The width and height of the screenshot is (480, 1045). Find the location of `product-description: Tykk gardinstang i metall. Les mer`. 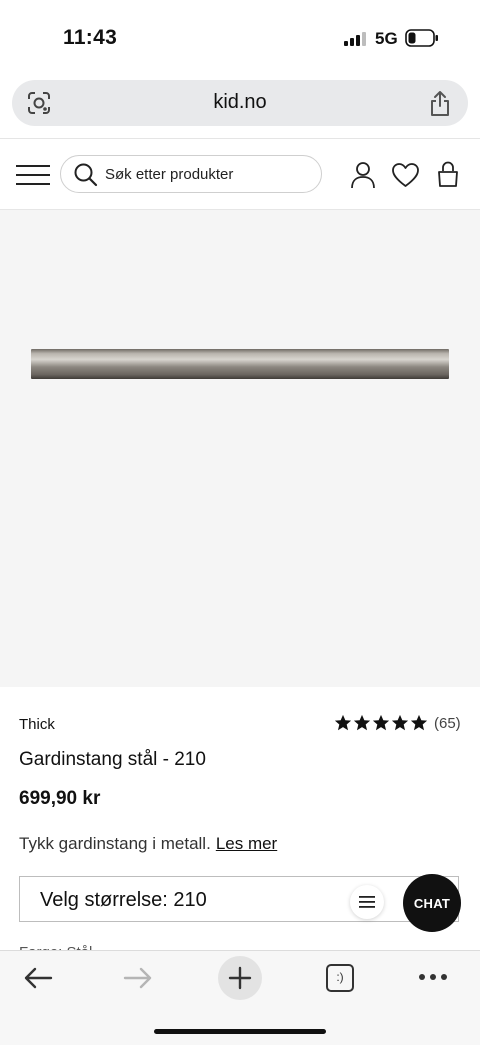

product-description: Tykk gardinstang i metall. Les mer is located at coordinates (148, 844).